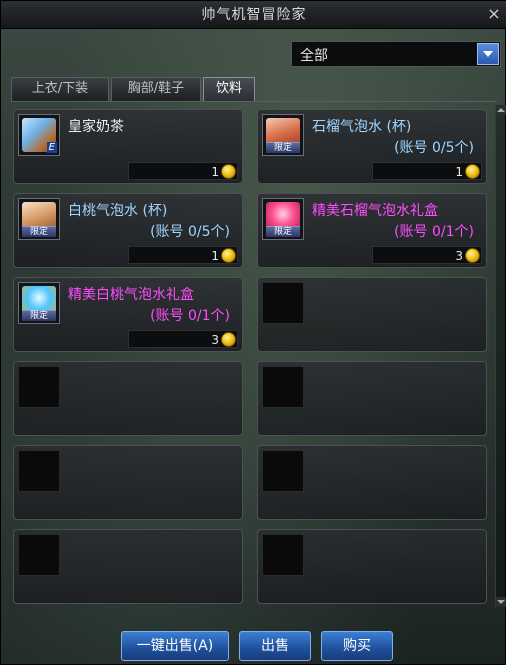 The width and height of the screenshot is (506, 665). I want to click on tab-chest-shoes: 胸部/鞋子, so click(156, 89).